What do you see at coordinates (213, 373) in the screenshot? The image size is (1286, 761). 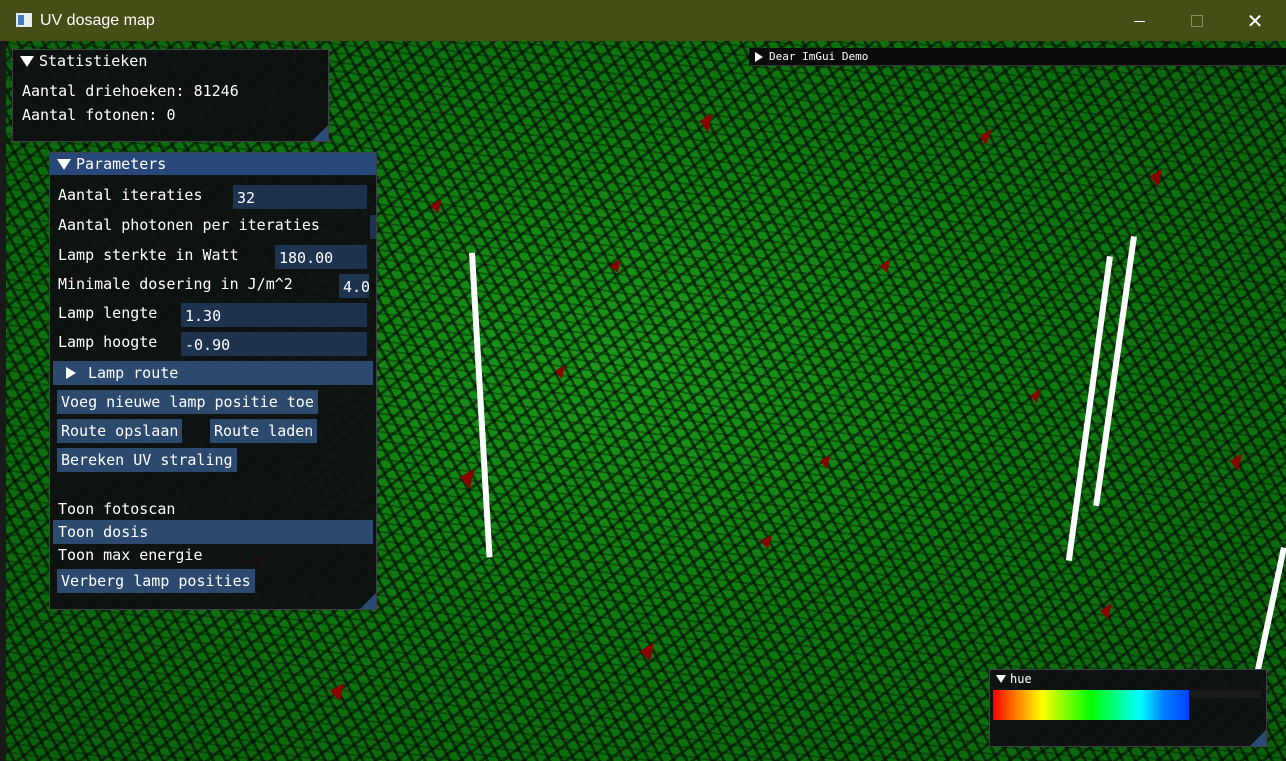 I see `lamp-route-tree: Lamp route` at bounding box center [213, 373].